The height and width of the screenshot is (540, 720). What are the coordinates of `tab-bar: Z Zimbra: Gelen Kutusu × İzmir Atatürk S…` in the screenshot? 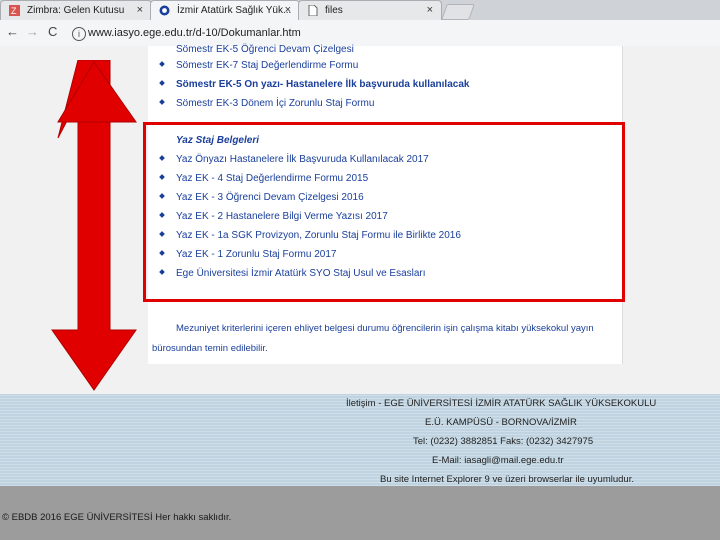 It's located at (360, 10).